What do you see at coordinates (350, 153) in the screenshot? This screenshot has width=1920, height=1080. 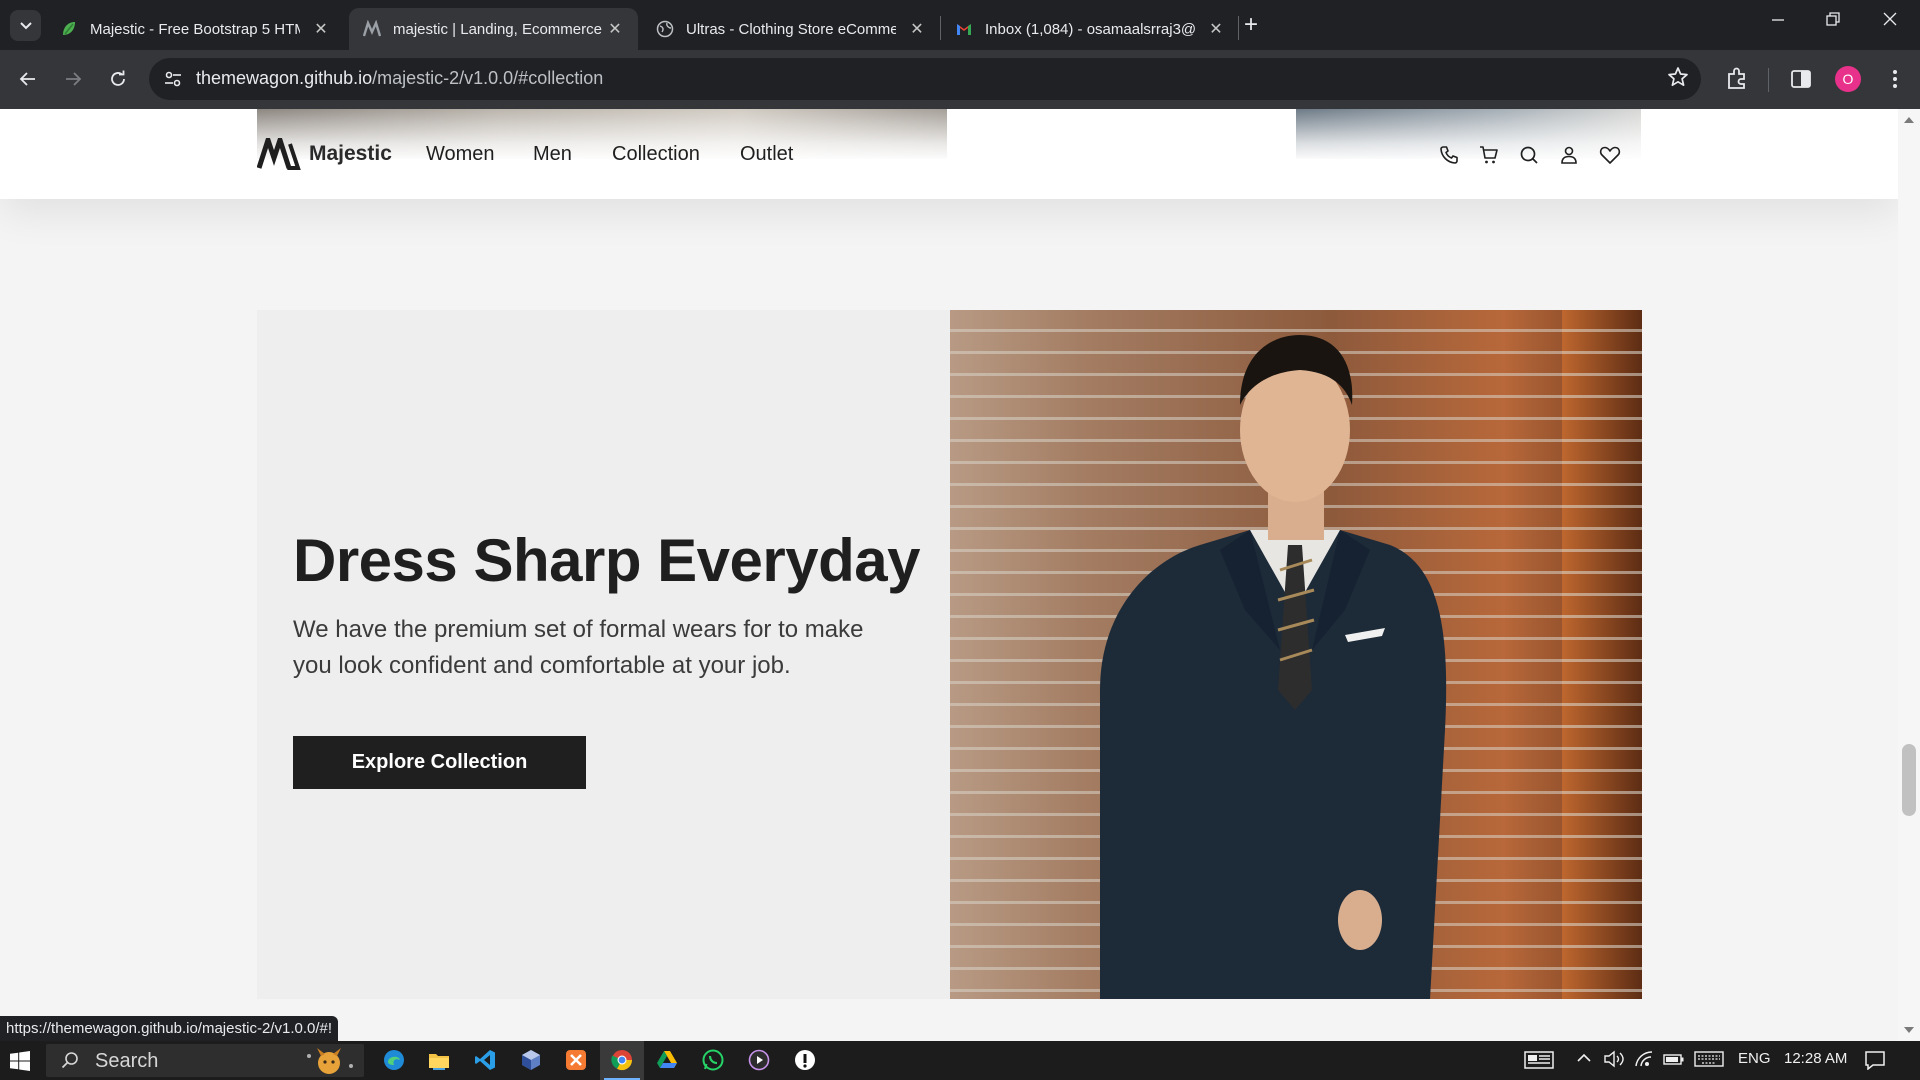 I see `brand-name: Majestic` at bounding box center [350, 153].